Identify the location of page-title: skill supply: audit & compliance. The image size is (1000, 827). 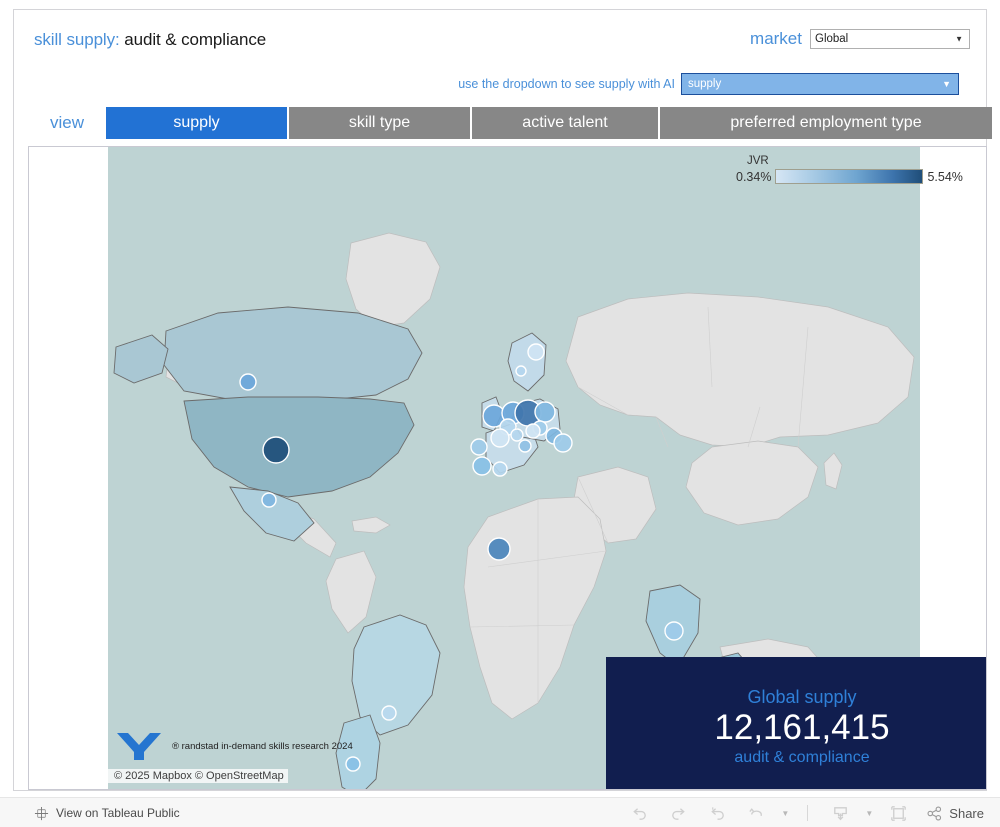
(150, 40).